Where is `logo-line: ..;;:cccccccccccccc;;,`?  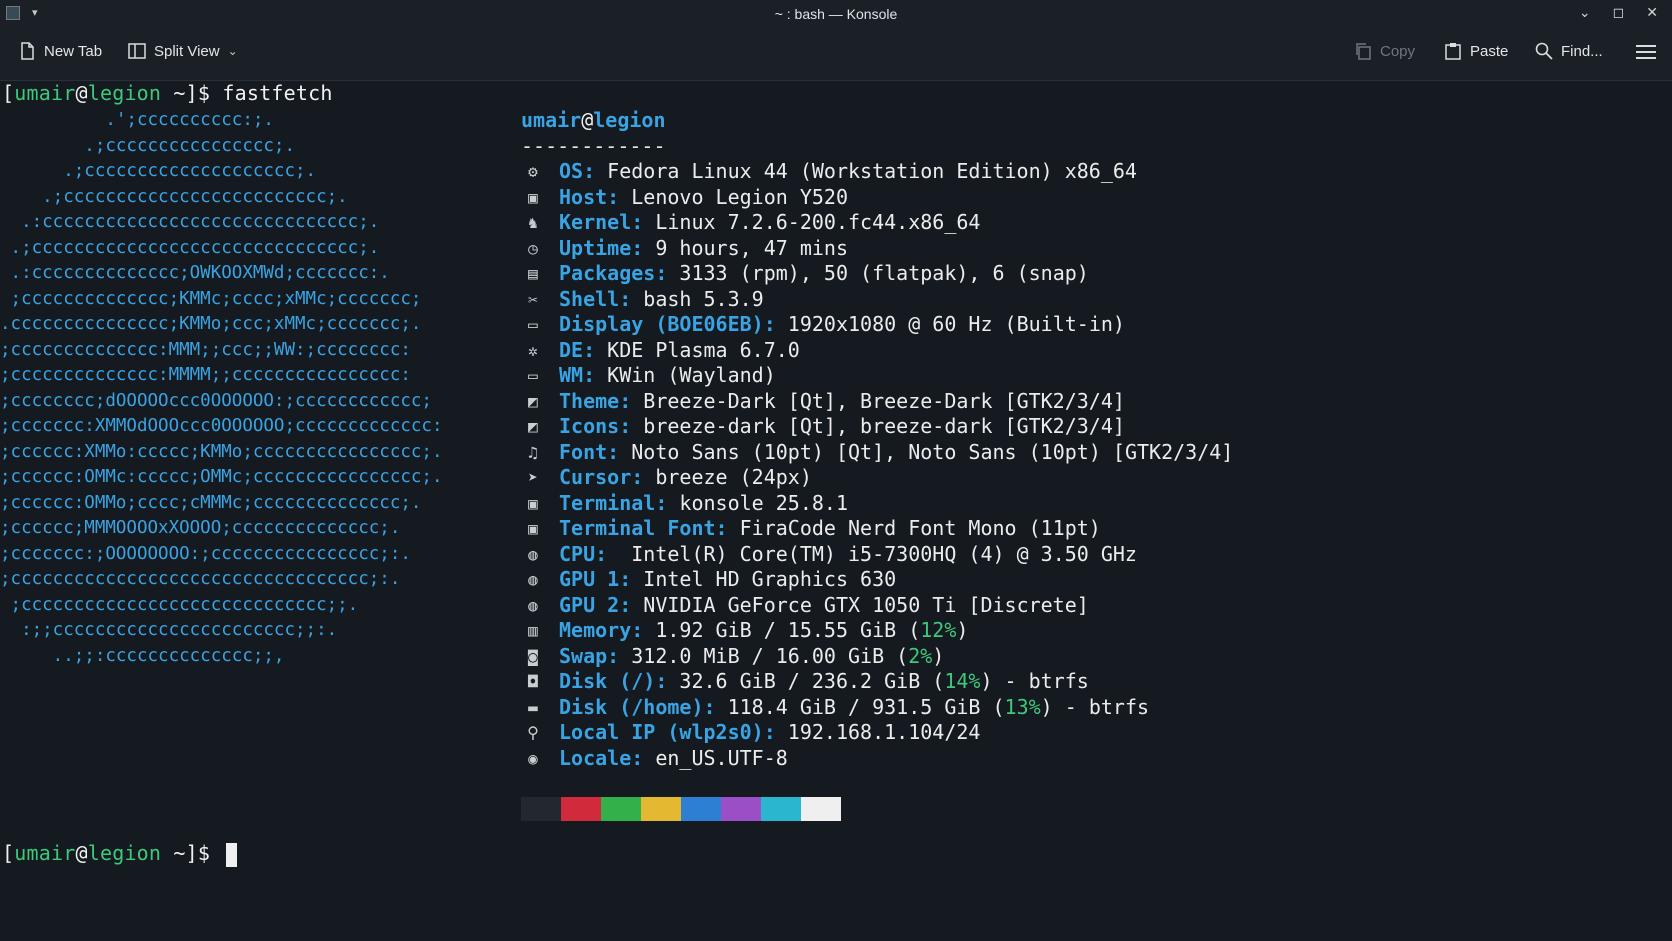 logo-line: ..;;:cccccccccccccc;;, is located at coordinates (142, 655).